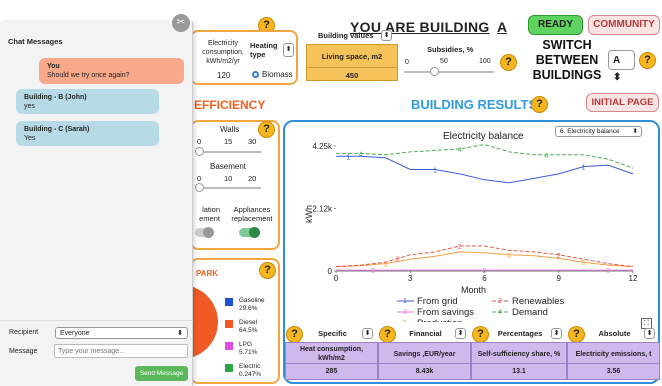 This screenshot has width=662, height=386. I want to click on series-marker: 3, so click(485, 271).